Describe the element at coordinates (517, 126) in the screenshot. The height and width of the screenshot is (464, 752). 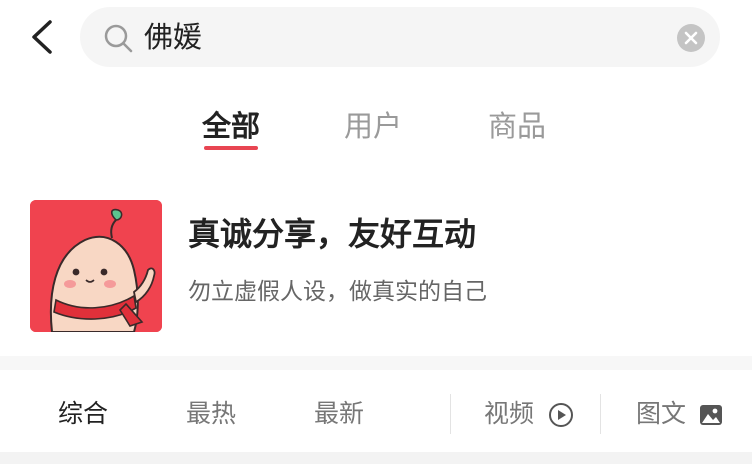
I see `tab-products: 商品` at that location.